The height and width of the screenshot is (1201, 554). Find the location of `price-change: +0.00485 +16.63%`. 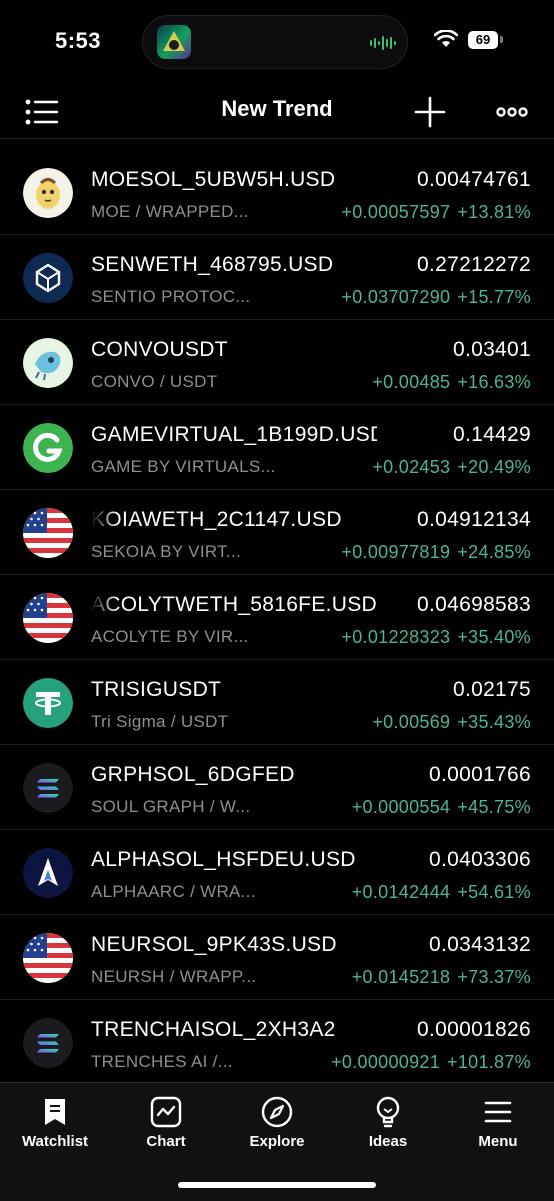

price-change: +0.00485 +16.63% is located at coordinates (448, 382).